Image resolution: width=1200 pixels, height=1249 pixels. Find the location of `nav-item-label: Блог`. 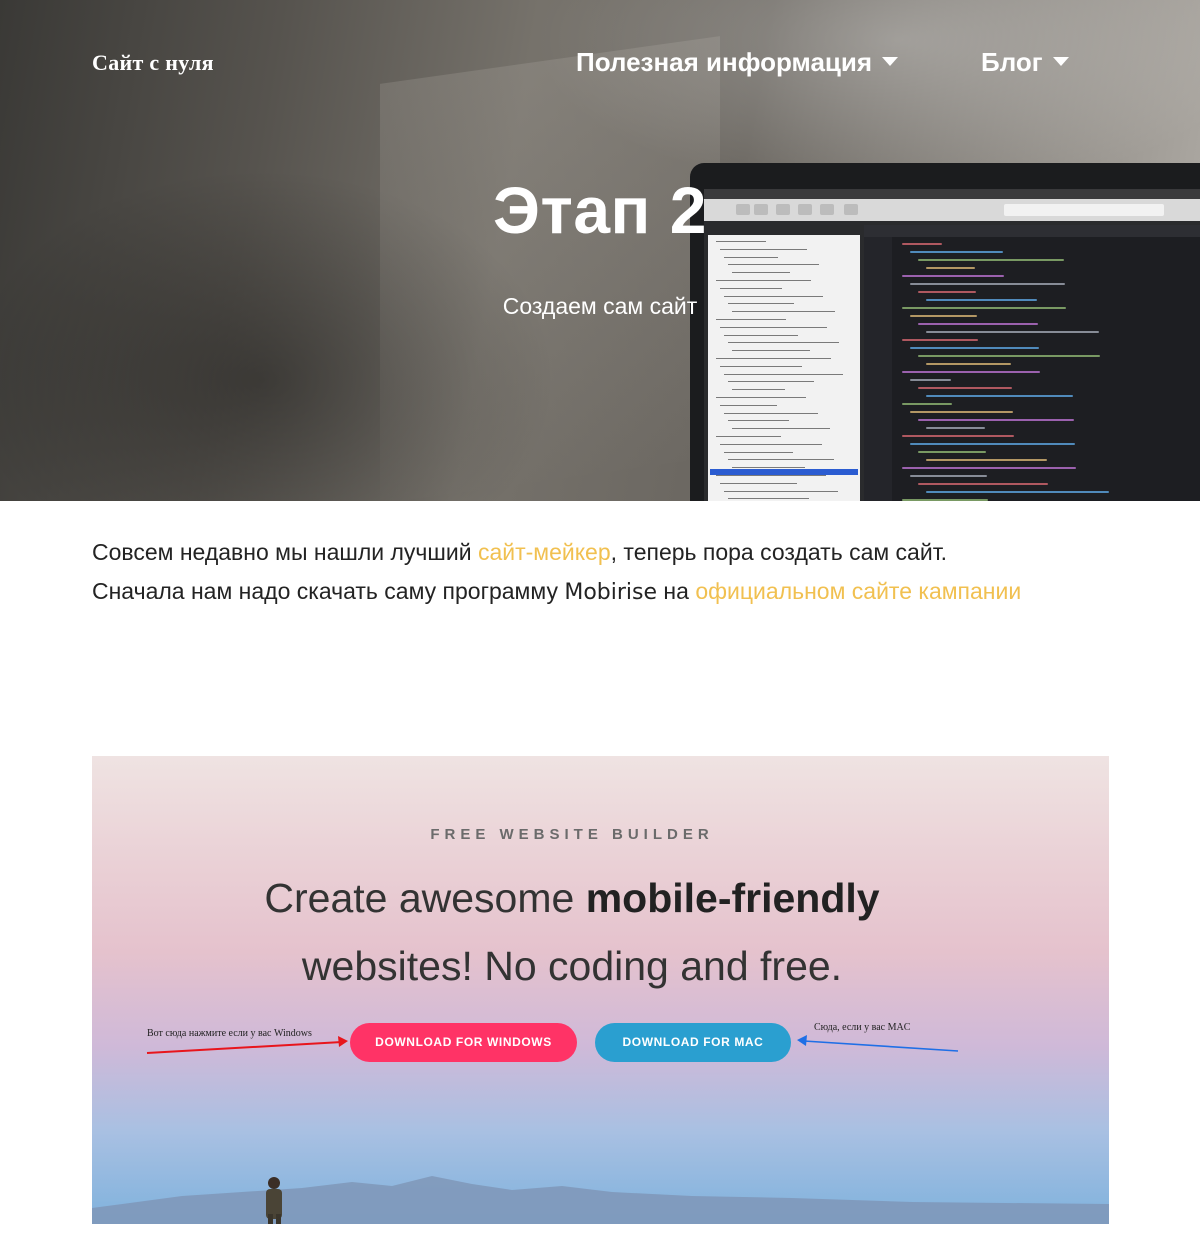

nav-item-label: Блог is located at coordinates (1012, 62).